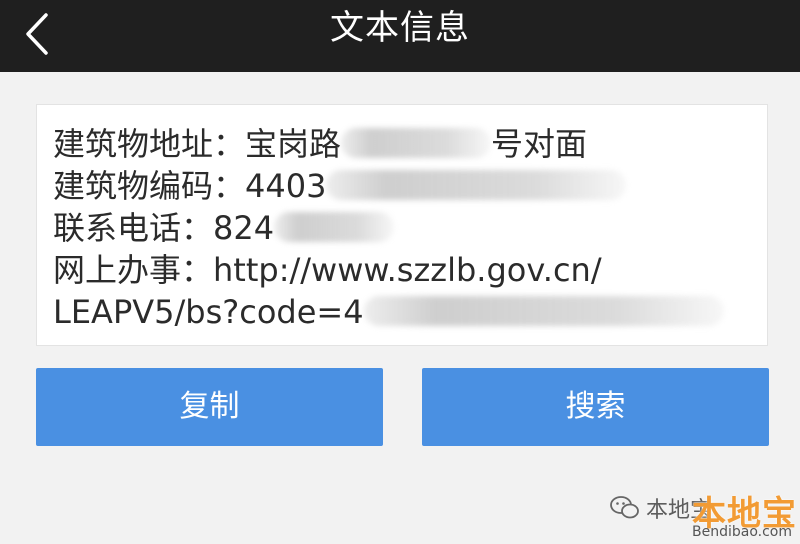 The width and height of the screenshot is (800, 544). I want to click on online-service-url: http://www.szzlb.gov.cn/, so click(407, 270).